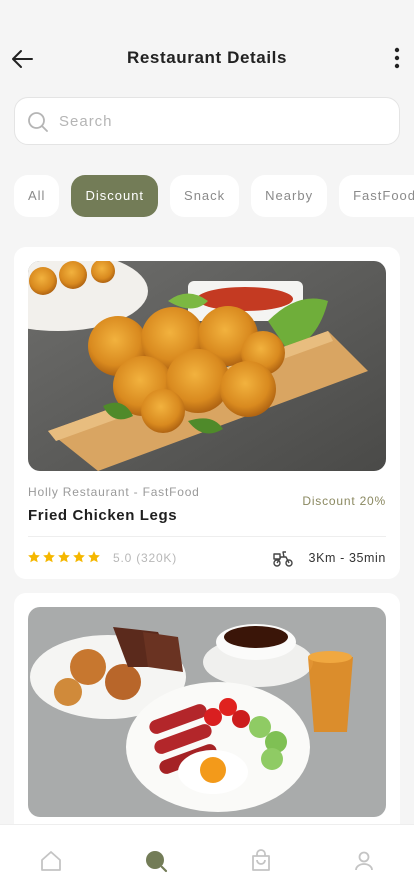 The image size is (414, 896). I want to click on restaurant-name: Holly Restaurant - FastFood, so click(114, 492).